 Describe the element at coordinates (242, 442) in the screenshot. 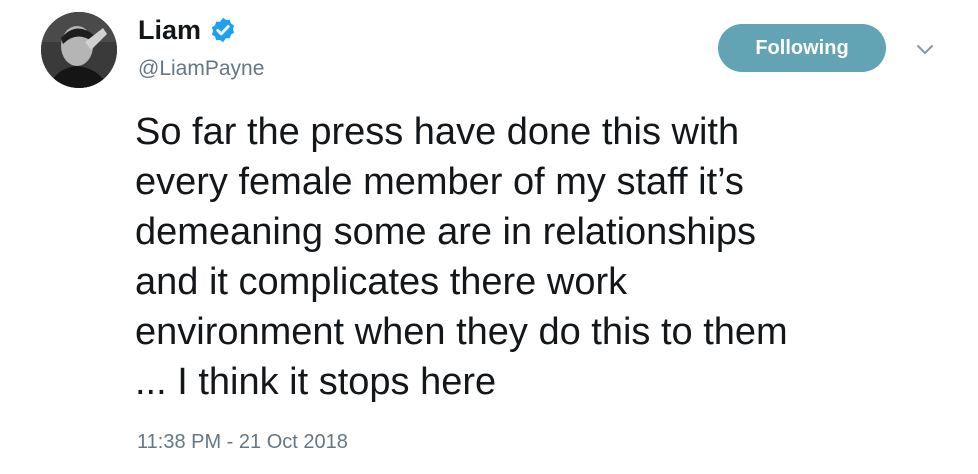

I see `tweet-timestamp: 11:38 PM - 21 Oct 2018` at that location.